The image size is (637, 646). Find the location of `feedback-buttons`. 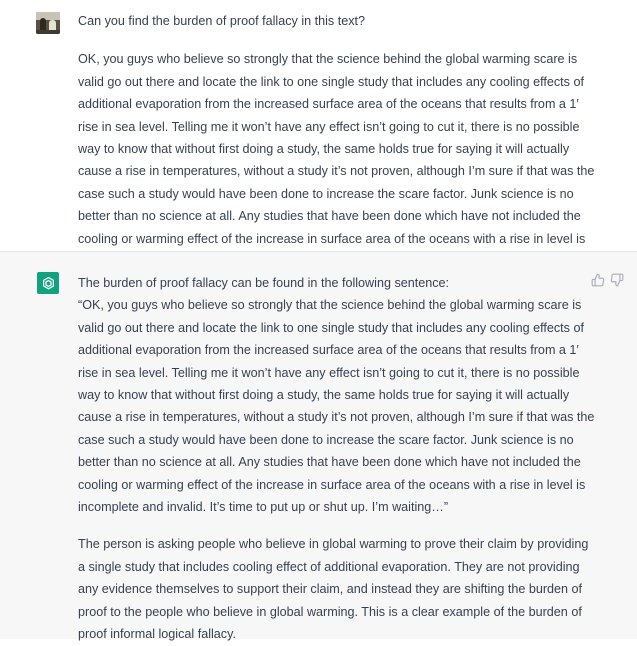

feedback-buttons is located at coordinates (607, 280).